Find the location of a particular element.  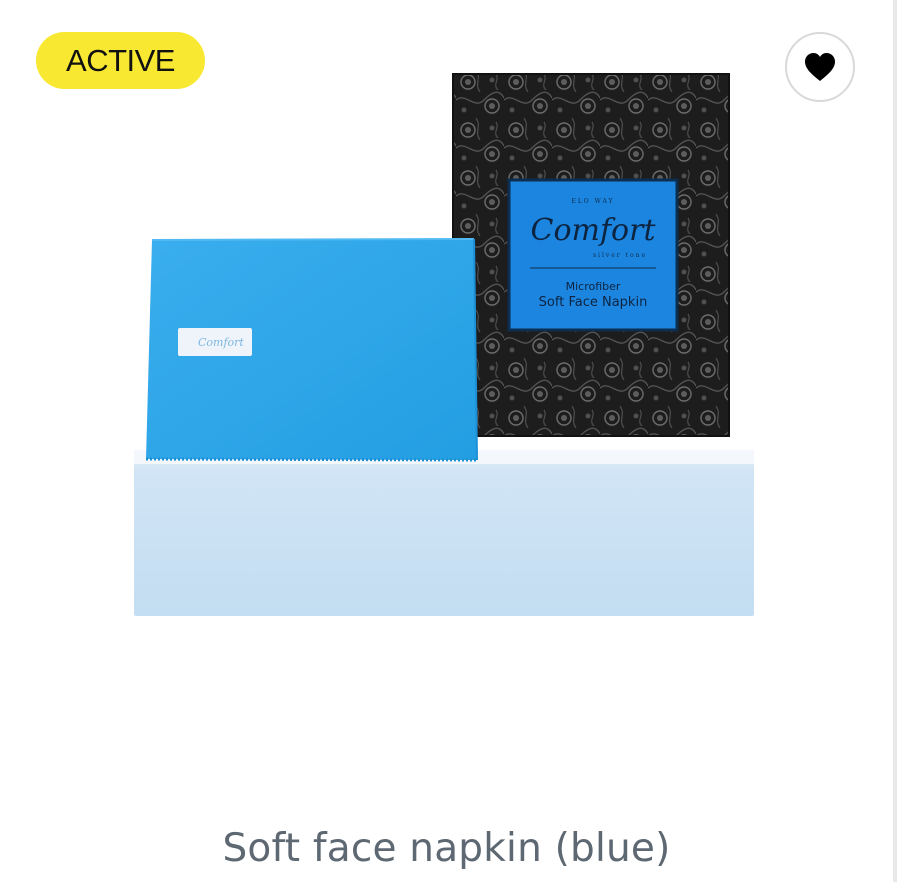

card-edge-divider is located at coordinates (895, 441).